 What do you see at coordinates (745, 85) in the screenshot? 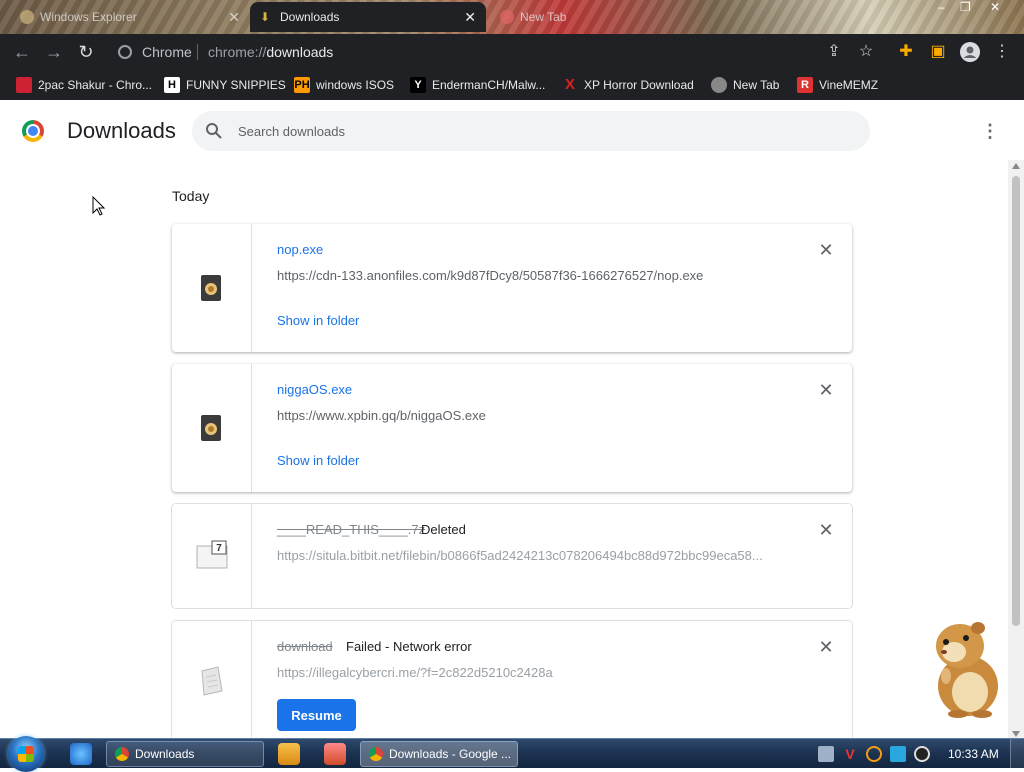
I see `bookmark-new-tab: New Tab` at bounding box center [745, 85].